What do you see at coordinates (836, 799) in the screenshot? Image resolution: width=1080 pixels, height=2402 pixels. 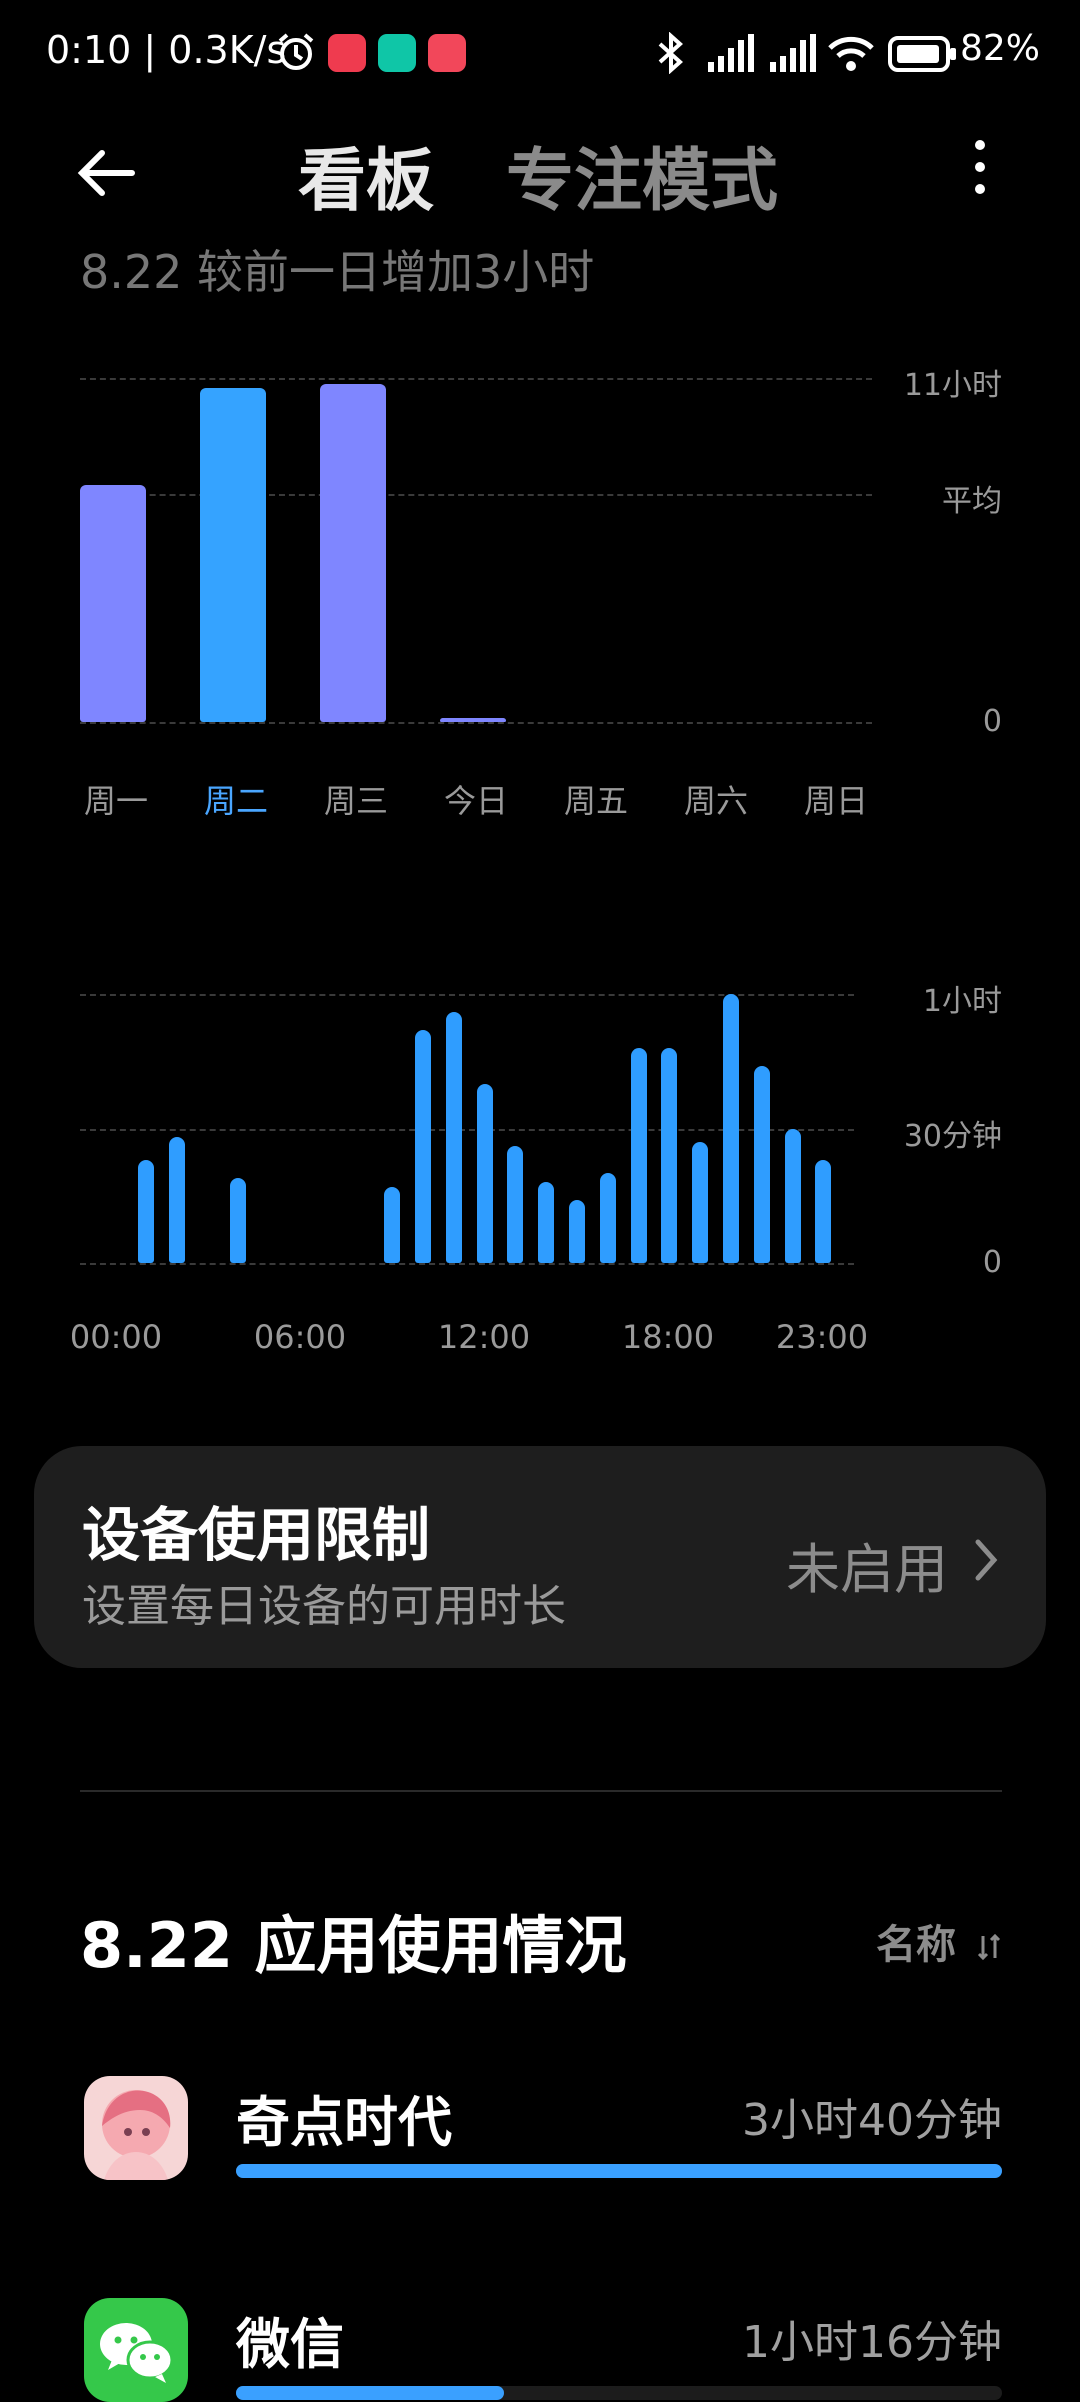 I see `day-label-sun: 周日` at bounding box center [836, 799].